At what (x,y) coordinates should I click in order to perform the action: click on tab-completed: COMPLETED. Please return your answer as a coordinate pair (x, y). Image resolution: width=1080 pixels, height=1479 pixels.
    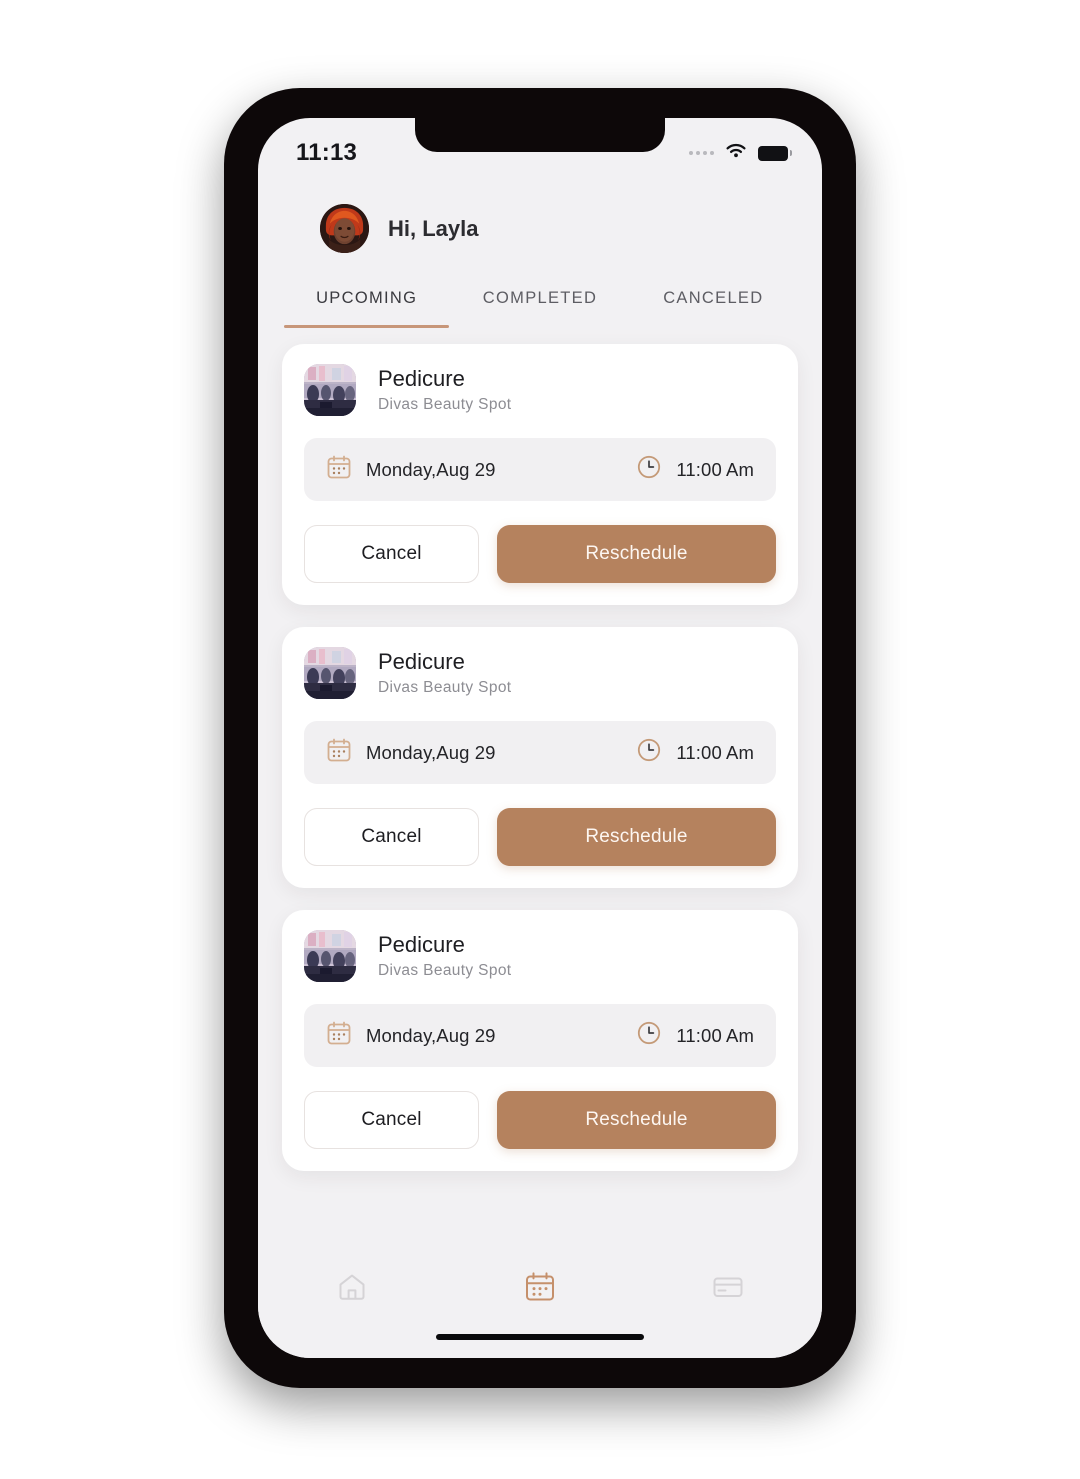
    Looking at the image, I should click on (539, 308).